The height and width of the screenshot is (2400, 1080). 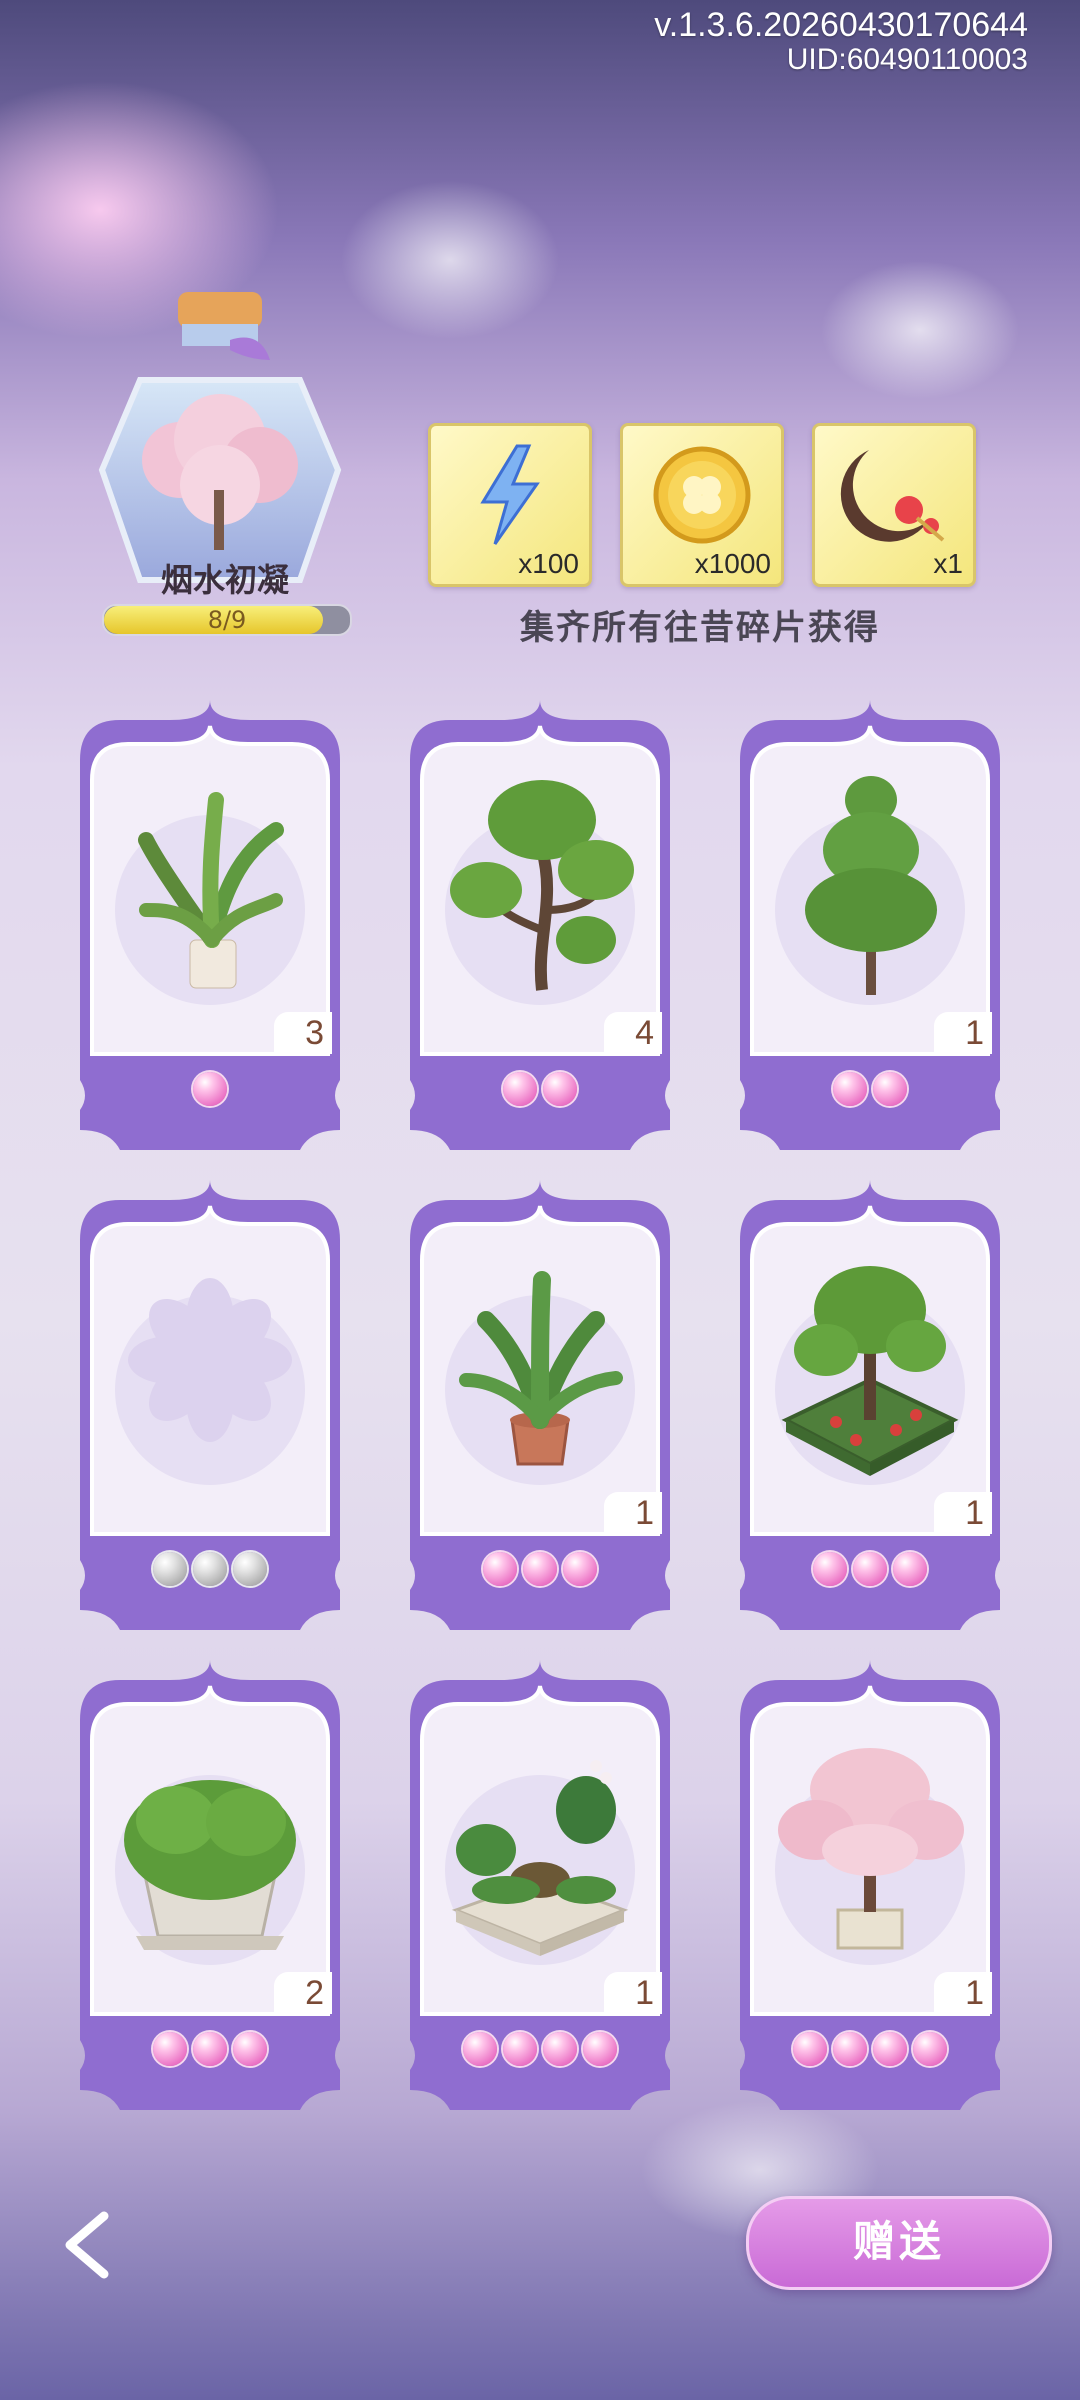 What do you see at coordinates (700, 628) in the screenshot?
I see `reward-caption: 集齐所有往昔碎片获得` at bounding box center [700, 628].